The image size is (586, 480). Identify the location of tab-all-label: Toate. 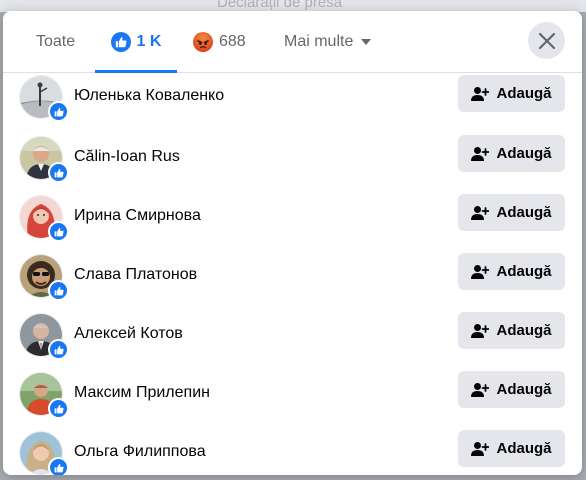
(56, 41).